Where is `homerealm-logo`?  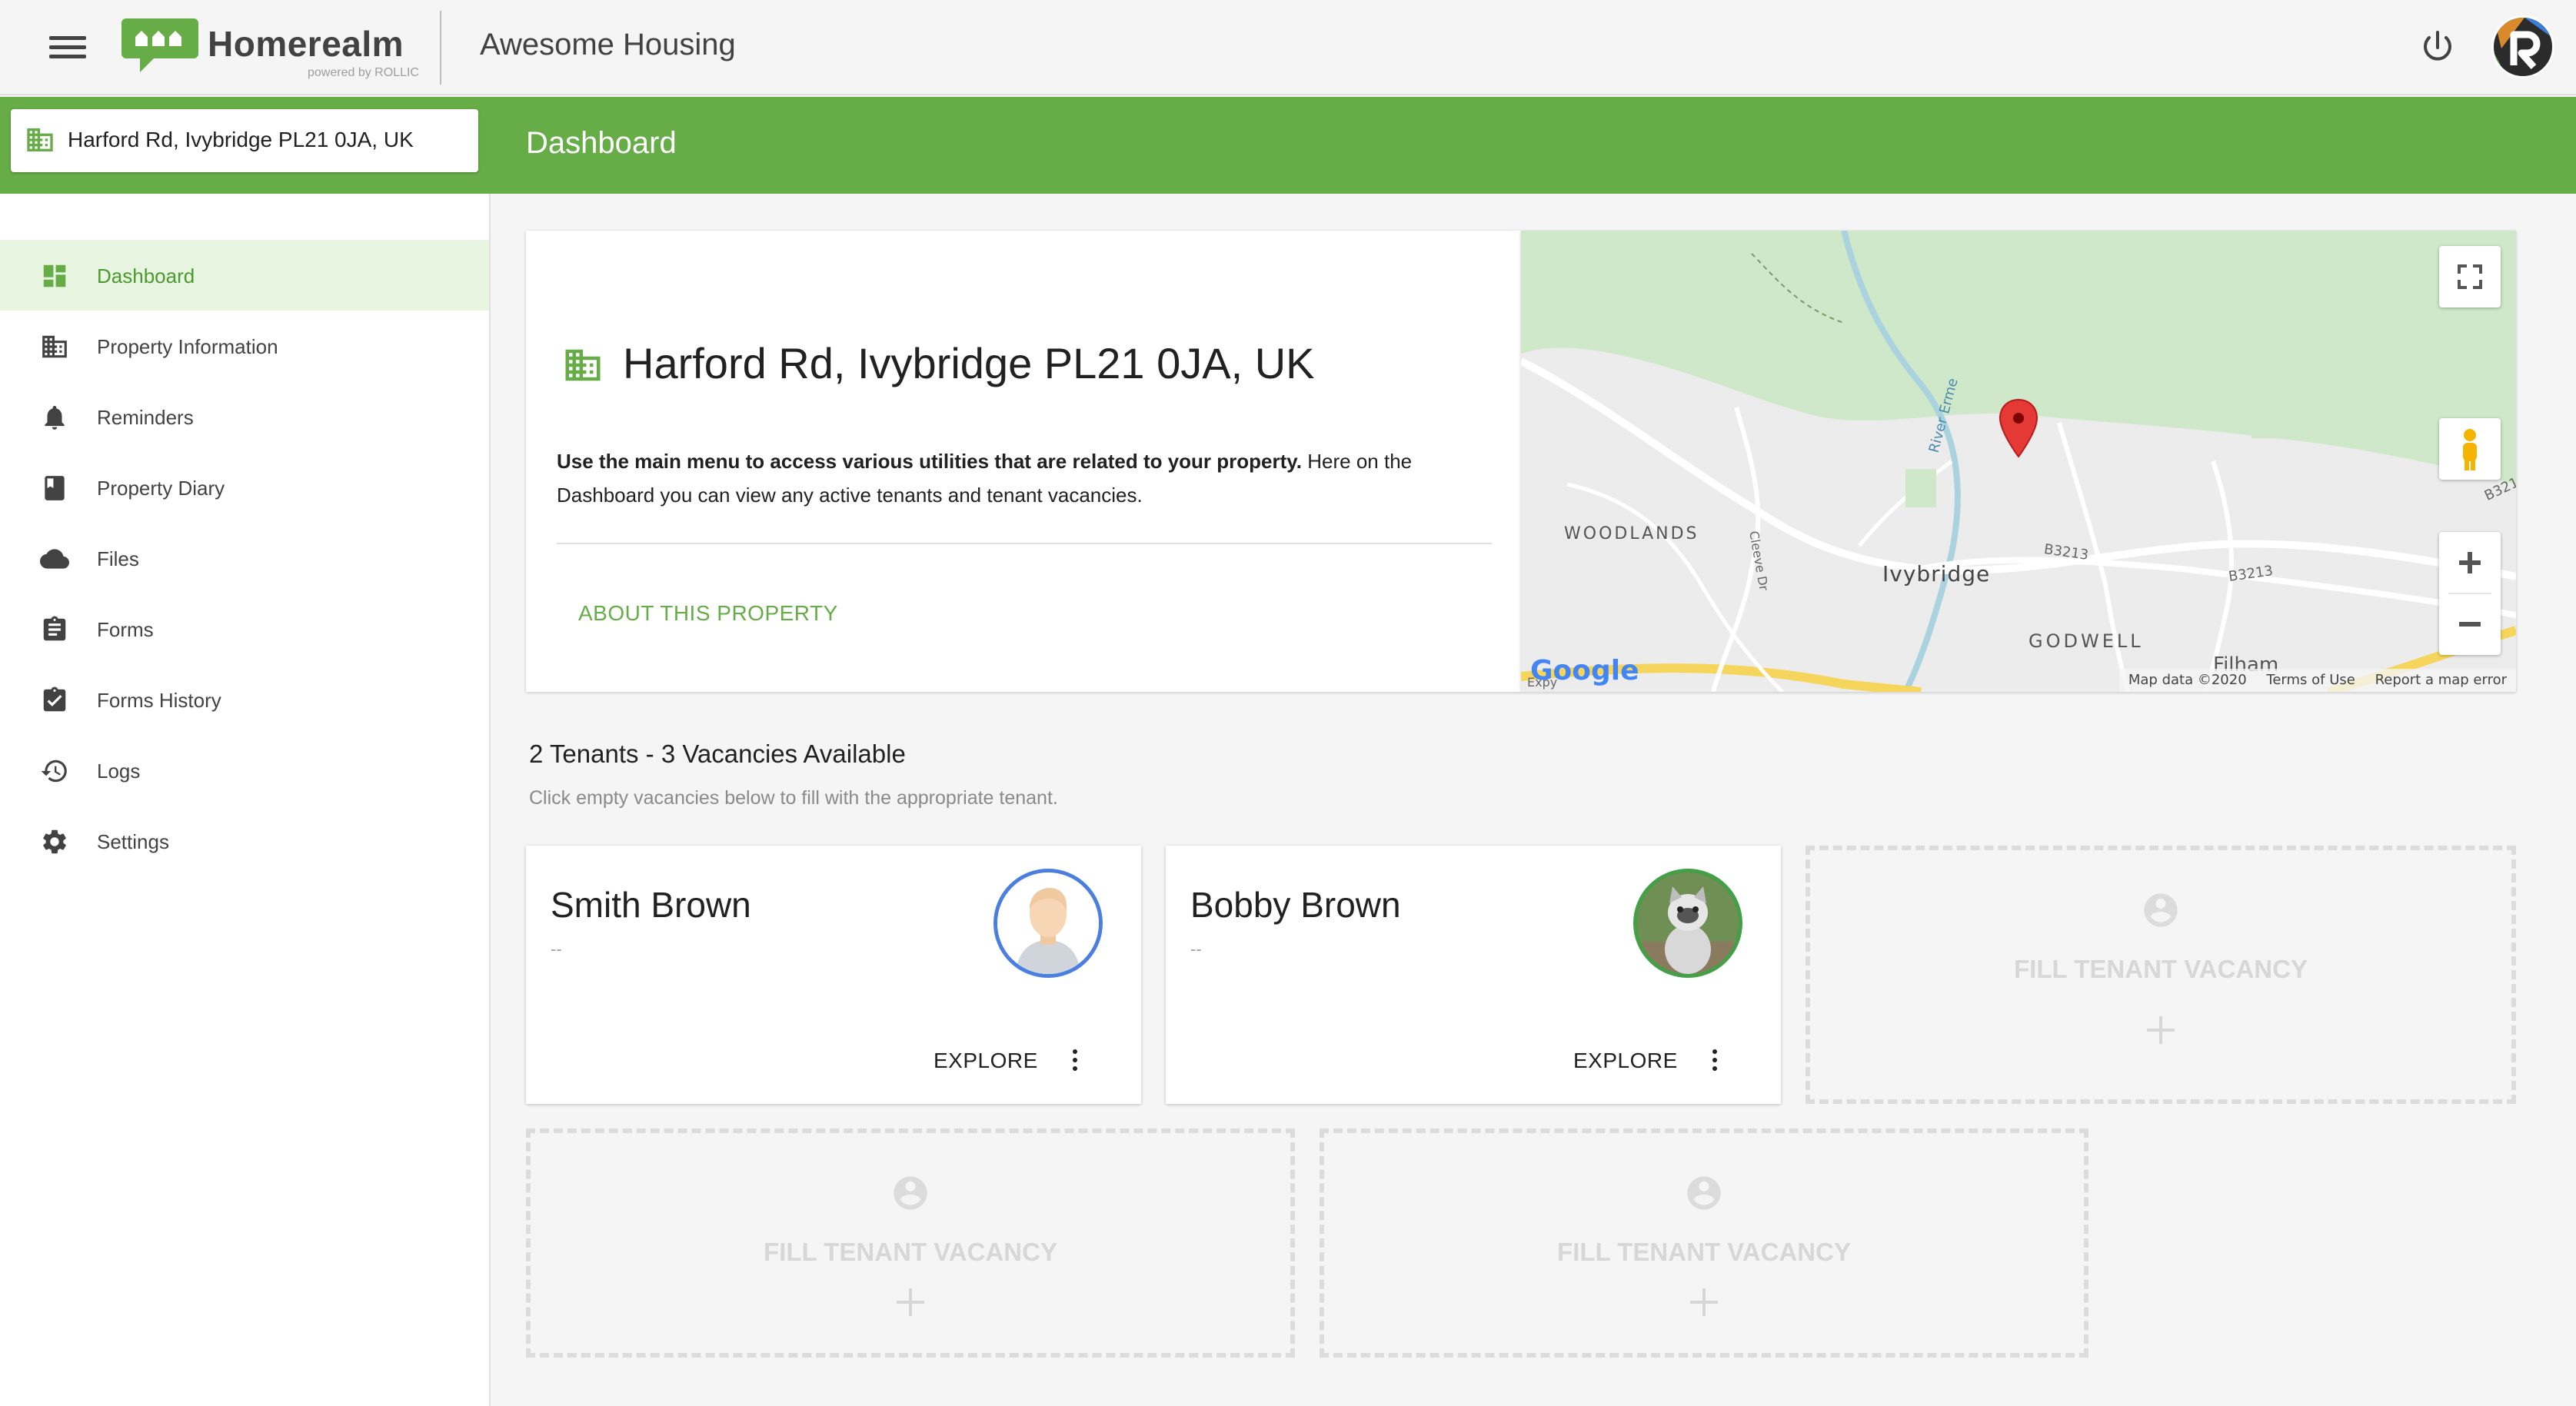
homerealm-logo is located at coordinates (159, 45).